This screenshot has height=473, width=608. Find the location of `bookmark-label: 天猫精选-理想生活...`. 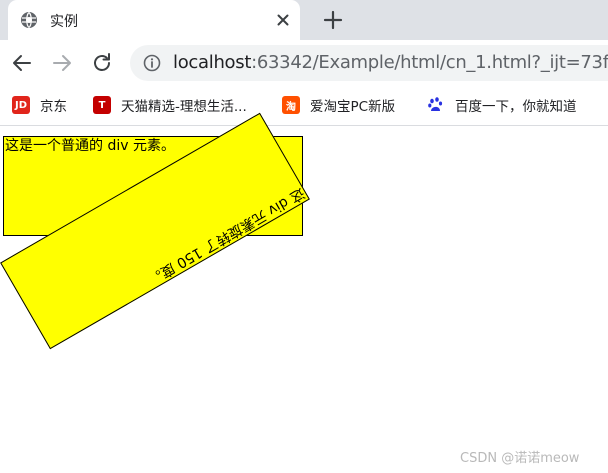

bookmark-label: 天猫精选-理想生活... is located at coordinates (184, 107).